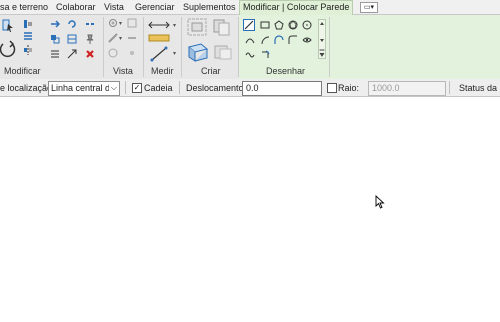  I want to click on tab-gerenciar: Gerenciar, so click(155, 7).